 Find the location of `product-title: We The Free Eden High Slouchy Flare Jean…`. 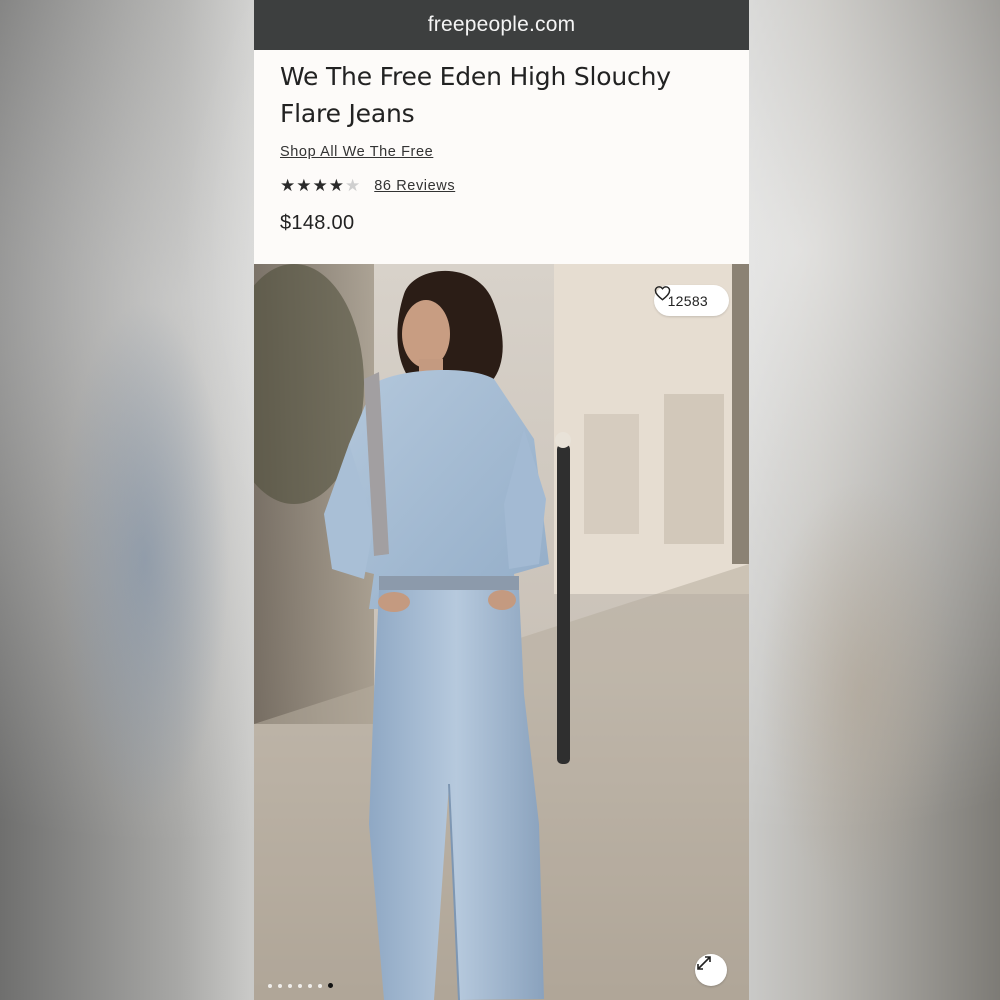

product-title: We The Free Eden High Slouchy Flare Jean… is located at coordinates (501, 95).